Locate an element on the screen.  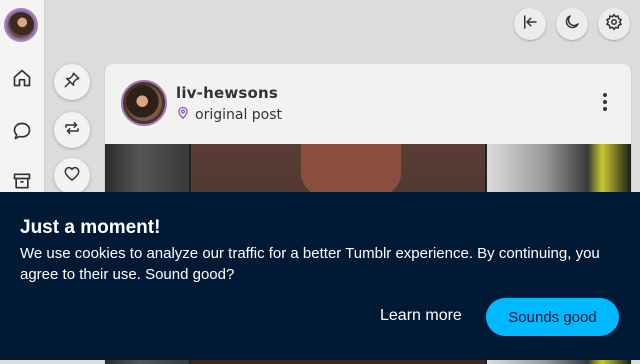
gear-icon is located at coordinates (614, 24).